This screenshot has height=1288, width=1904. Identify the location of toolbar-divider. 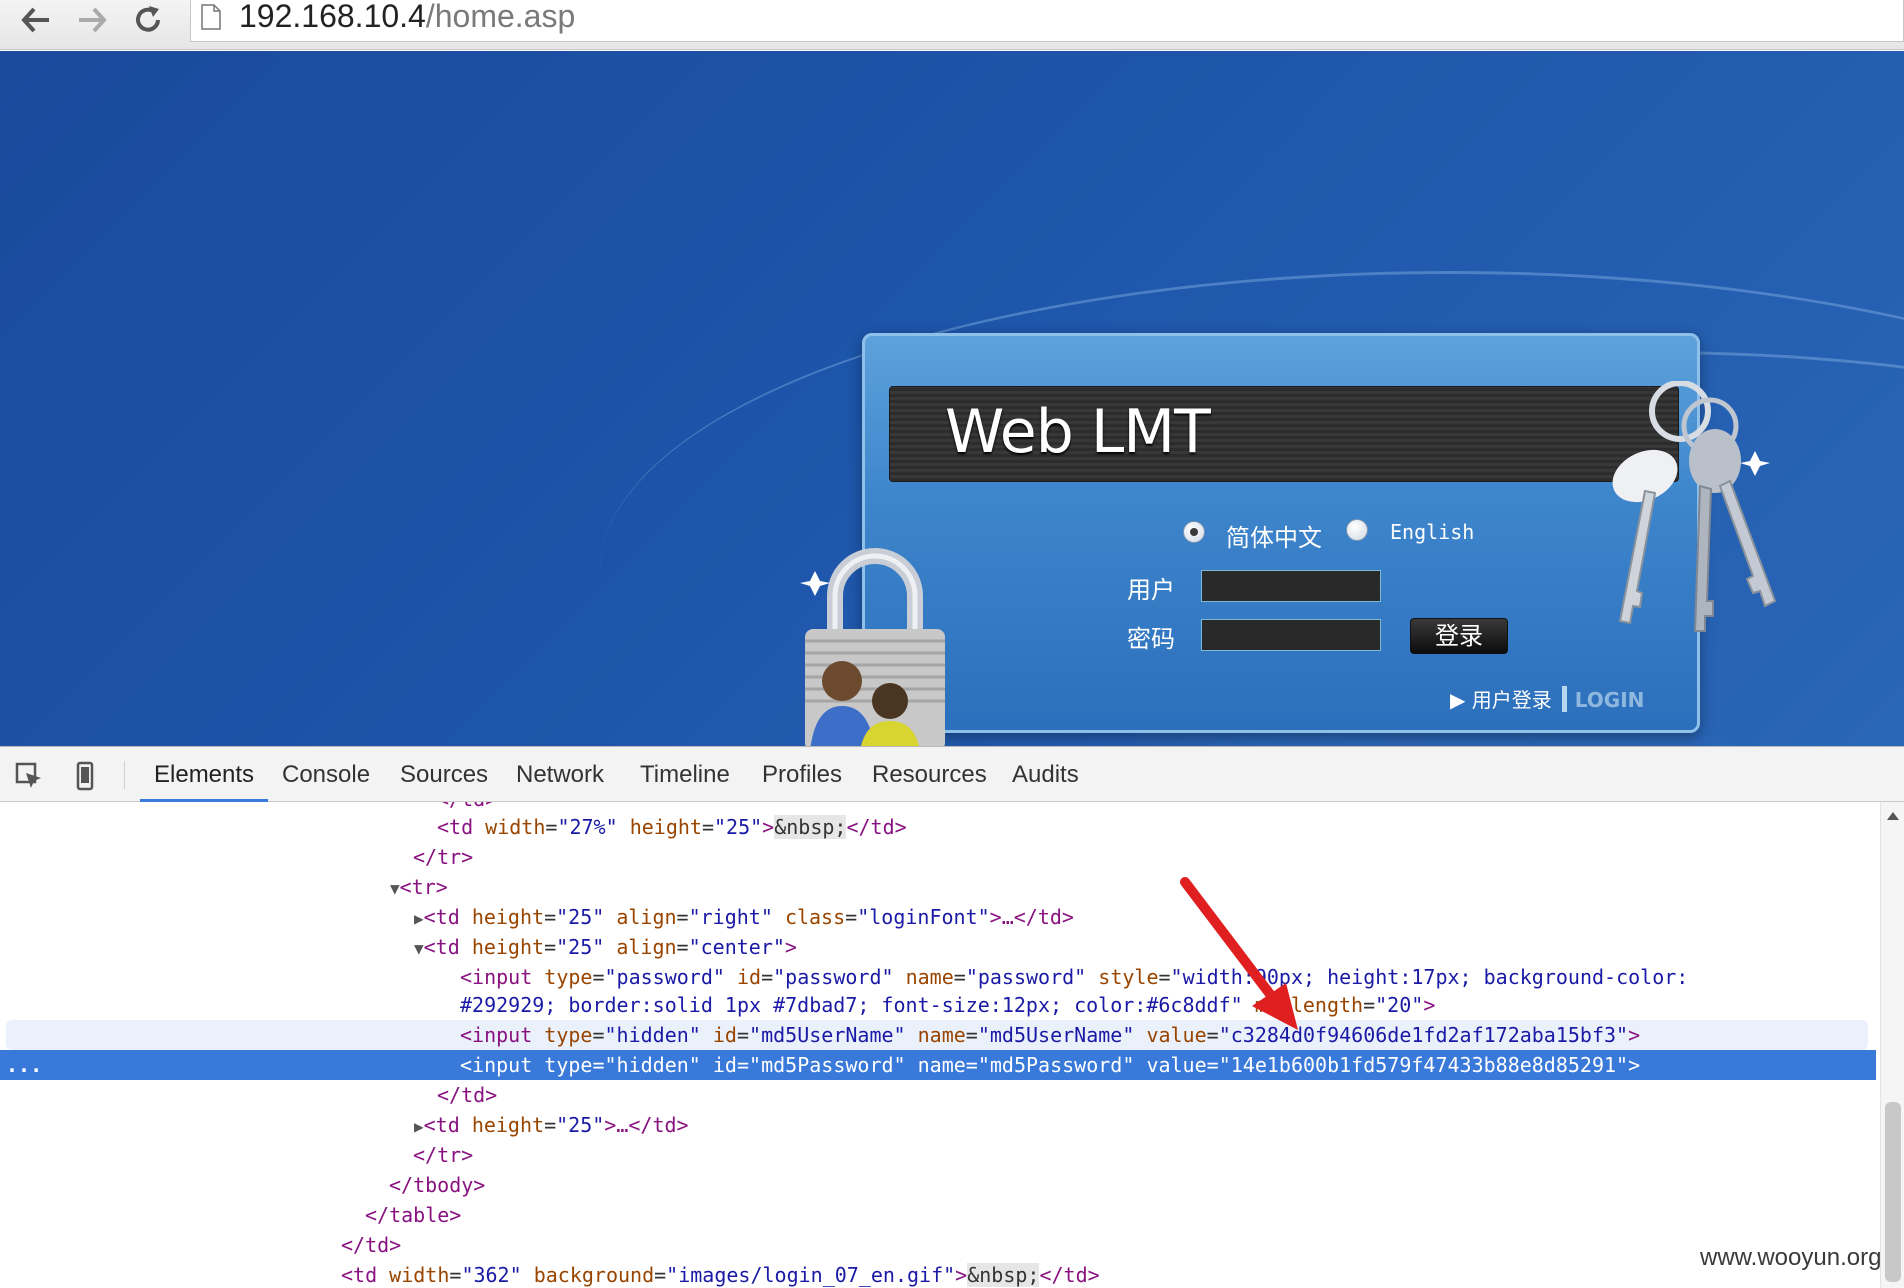
(124, 775).